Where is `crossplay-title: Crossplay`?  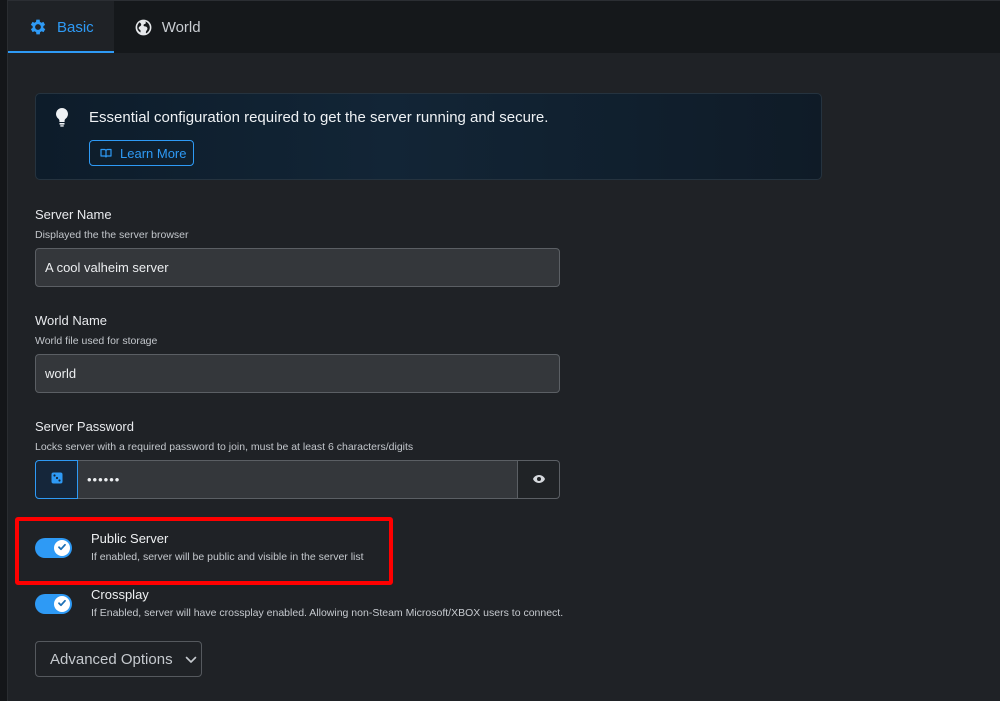 crossplay-title: Crossplay is located at coordinates (120, 594).